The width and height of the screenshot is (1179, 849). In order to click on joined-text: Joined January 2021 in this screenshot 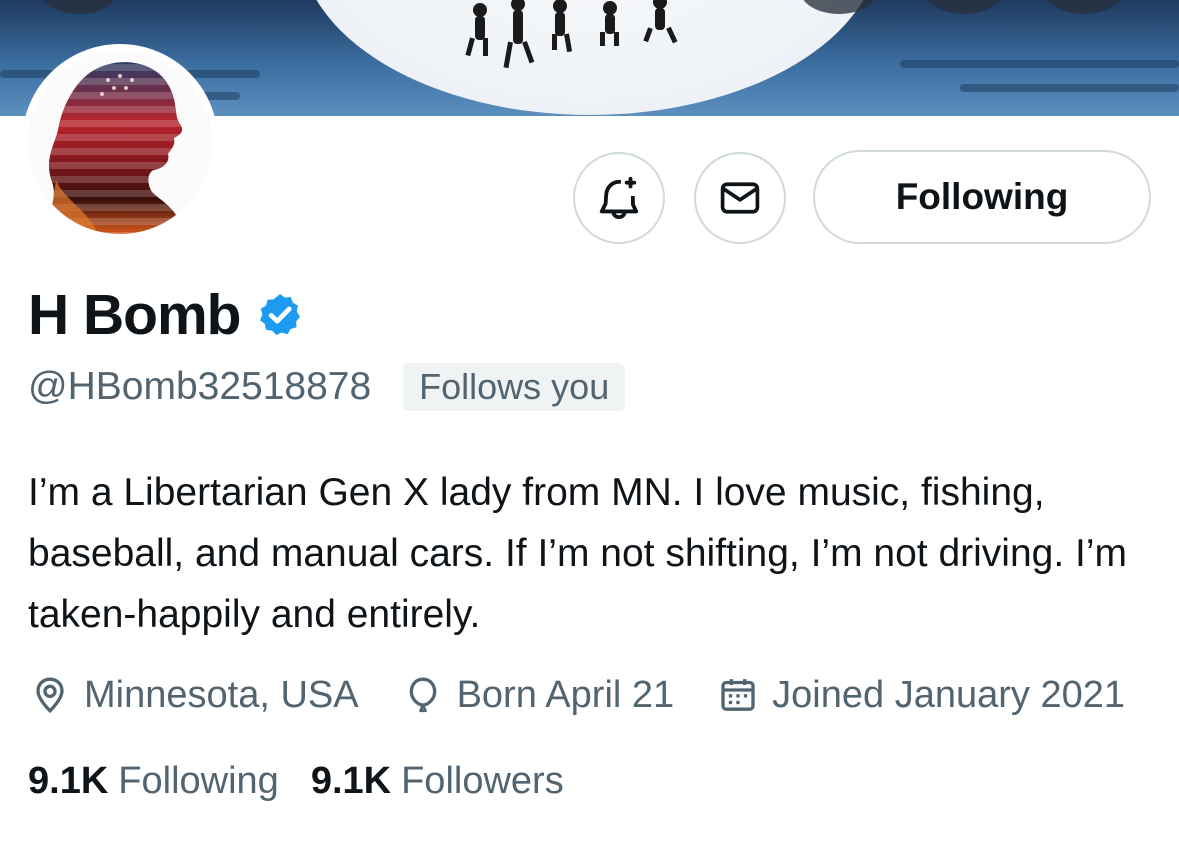, I will do `click(948, 695)`.